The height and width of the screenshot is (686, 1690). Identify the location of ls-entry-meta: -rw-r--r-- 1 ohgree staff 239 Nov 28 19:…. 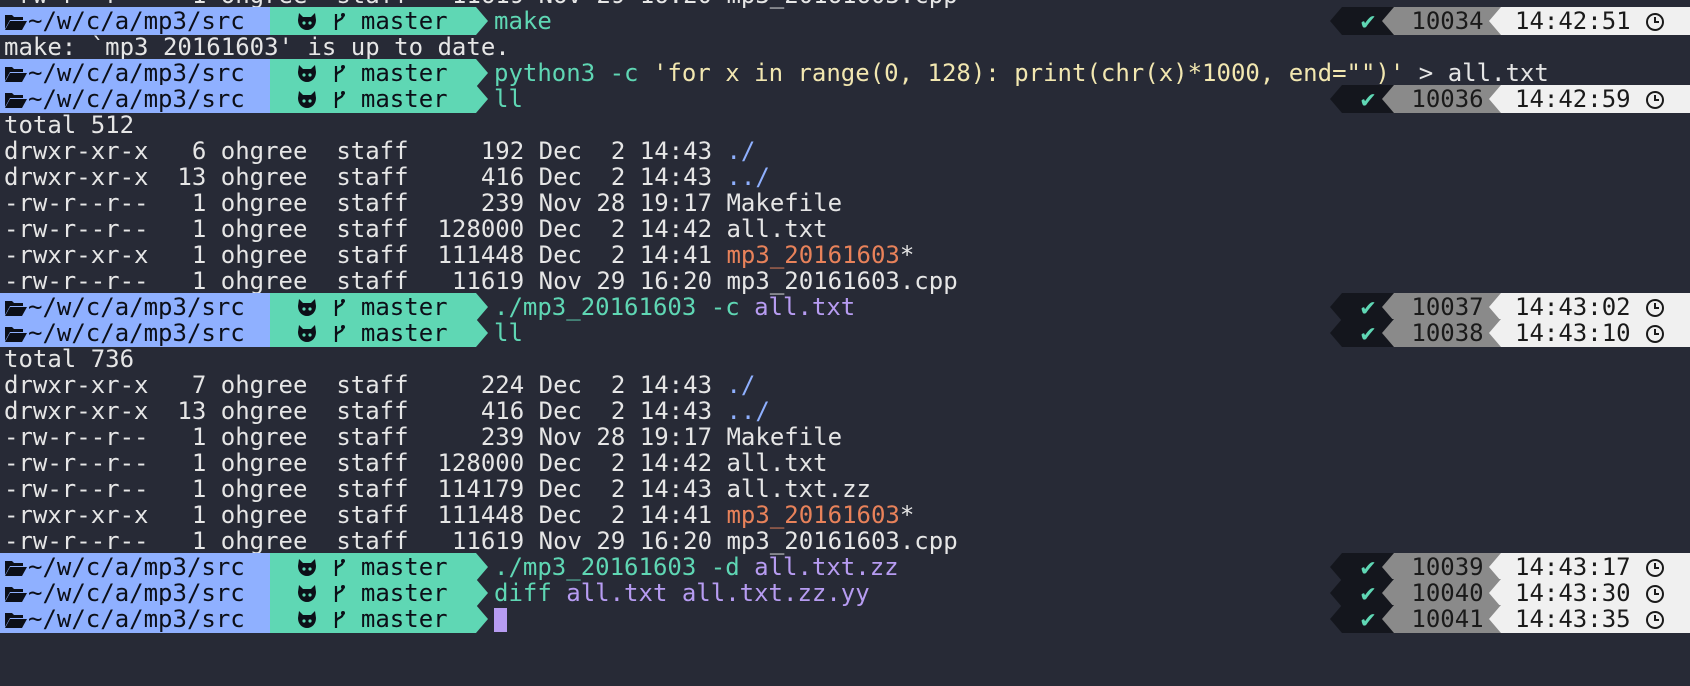
(365, 437).